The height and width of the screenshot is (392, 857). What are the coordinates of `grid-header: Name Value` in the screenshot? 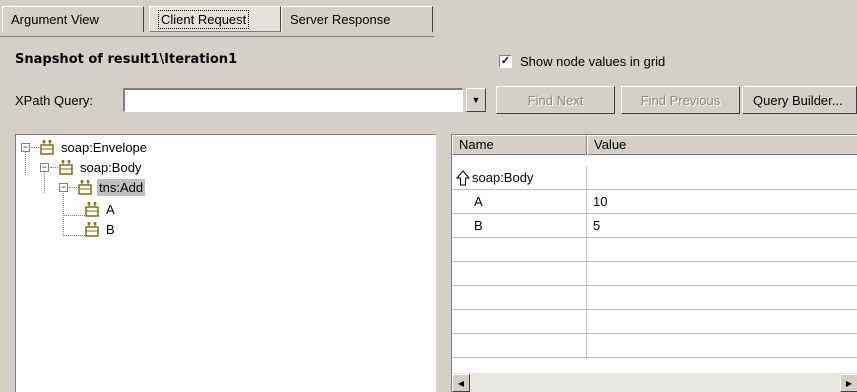 It's located at (654, 145).